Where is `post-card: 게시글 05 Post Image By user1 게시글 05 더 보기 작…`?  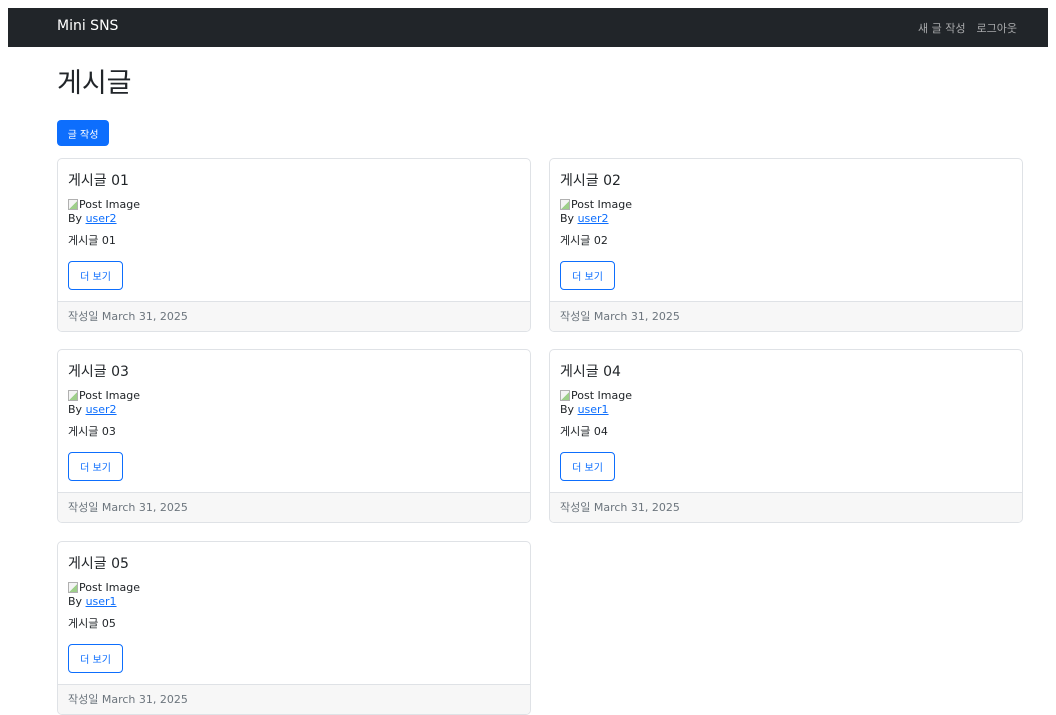
post-card: 게시글 05 Post Image By user1 게시글 05 더 보기 작… is located at coordinates (294, 628).